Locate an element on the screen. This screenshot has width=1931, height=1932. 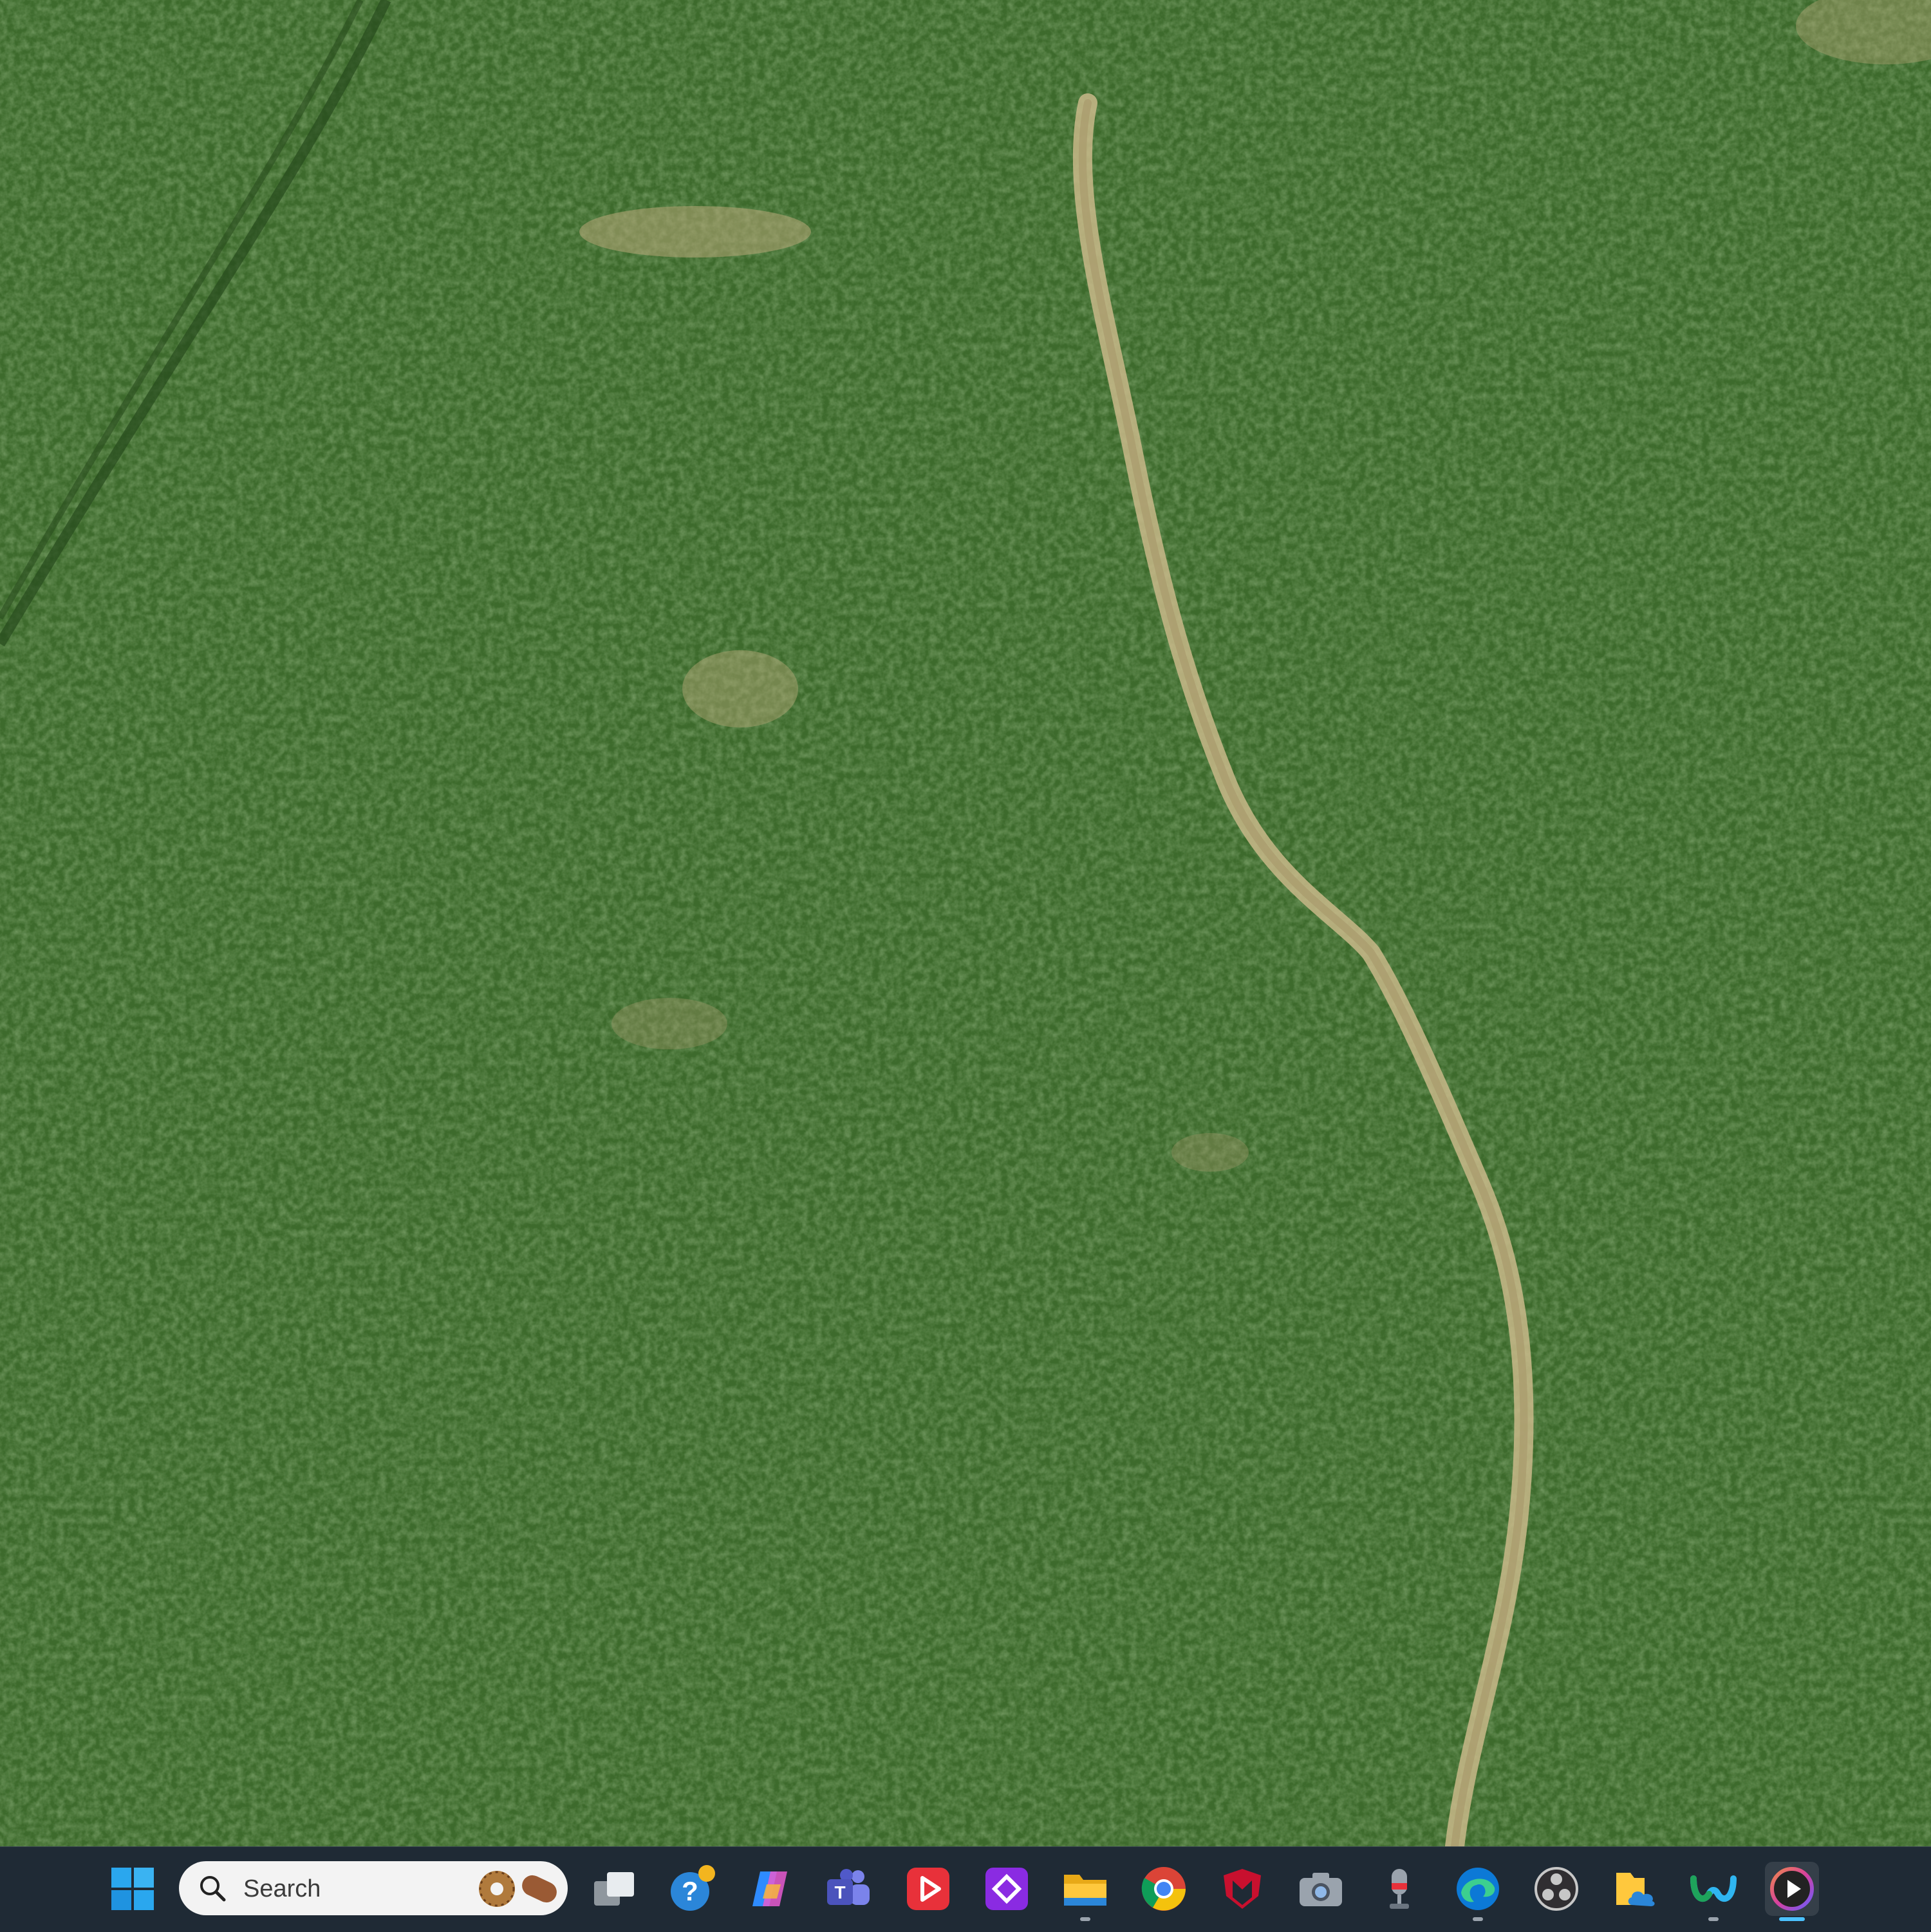
mcafee-app is located at coordinates (1242, 1889).